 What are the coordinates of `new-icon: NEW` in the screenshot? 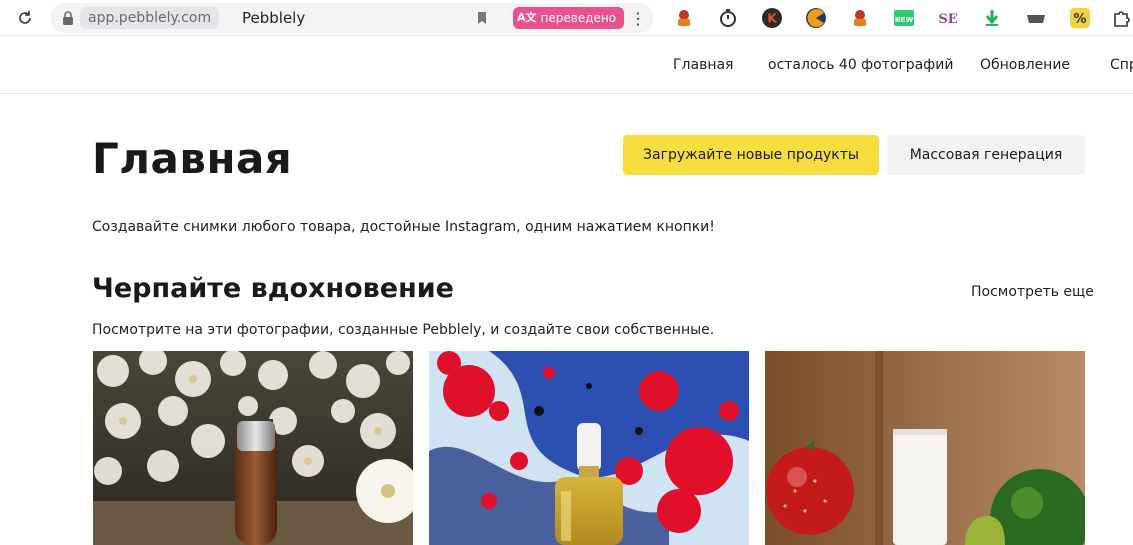 It's located at (904, 18).